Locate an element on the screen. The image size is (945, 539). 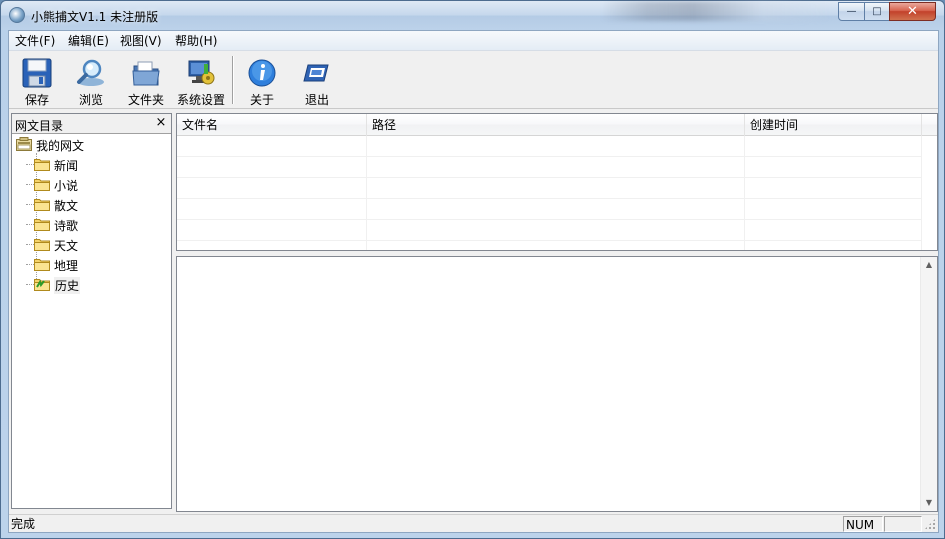
status-text: 完成 is located at coordinates (23, 524).